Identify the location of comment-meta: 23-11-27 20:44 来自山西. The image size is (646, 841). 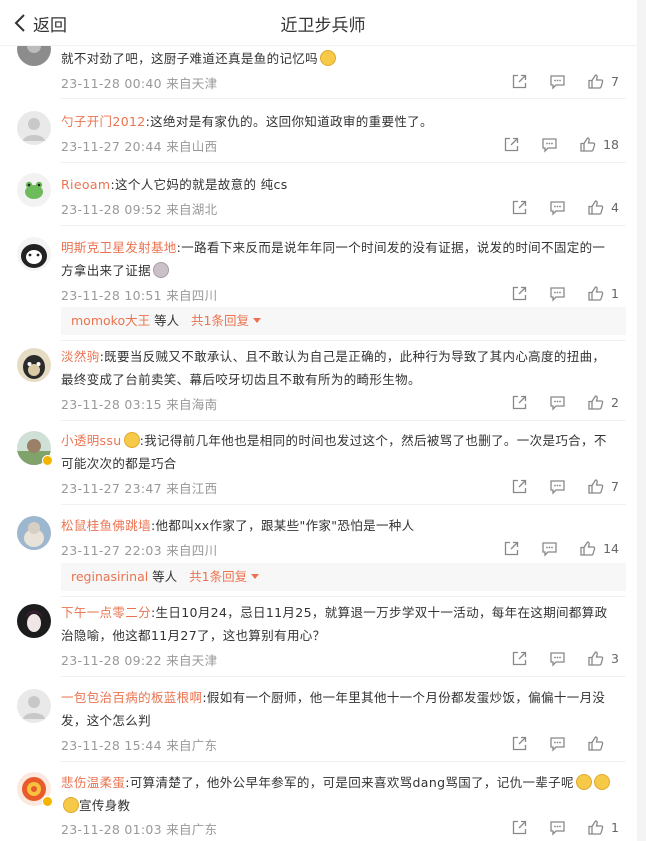
(139, 146).